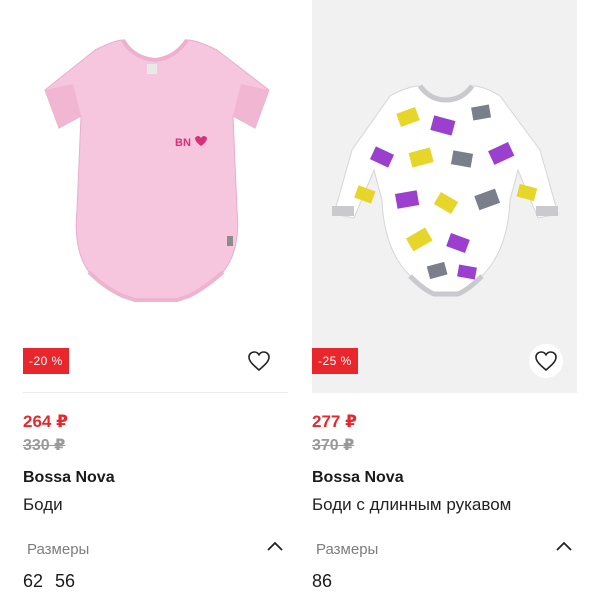  I want to click on size-option: 56, so click(65, 581).